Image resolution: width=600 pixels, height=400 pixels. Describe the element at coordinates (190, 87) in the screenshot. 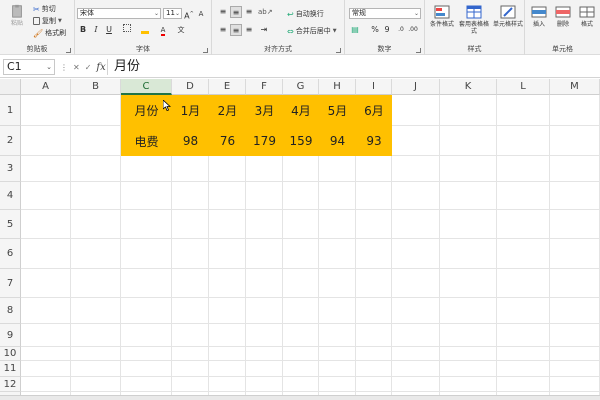

I see `column-header-d: D` at that location.